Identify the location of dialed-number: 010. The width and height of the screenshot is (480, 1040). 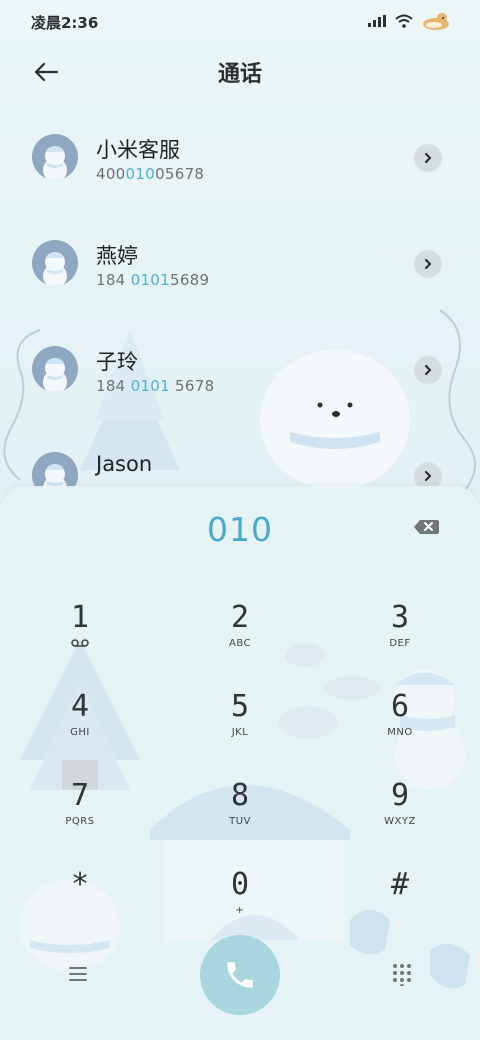
(240, 529).